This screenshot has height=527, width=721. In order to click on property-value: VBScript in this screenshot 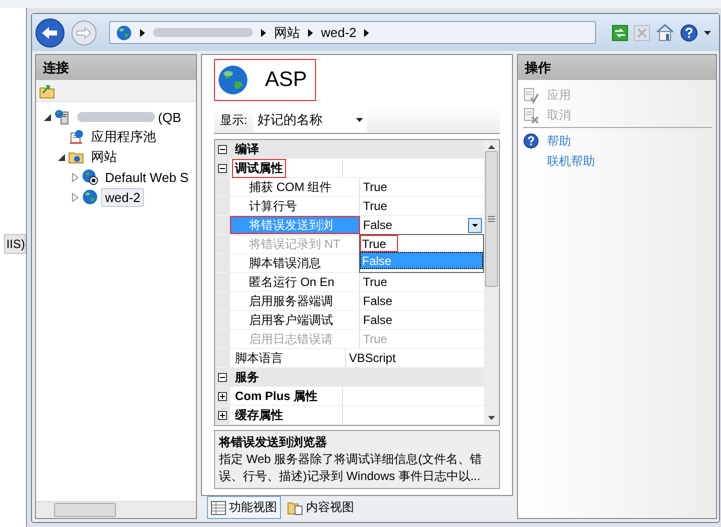, I will do `click(372, 358)`.